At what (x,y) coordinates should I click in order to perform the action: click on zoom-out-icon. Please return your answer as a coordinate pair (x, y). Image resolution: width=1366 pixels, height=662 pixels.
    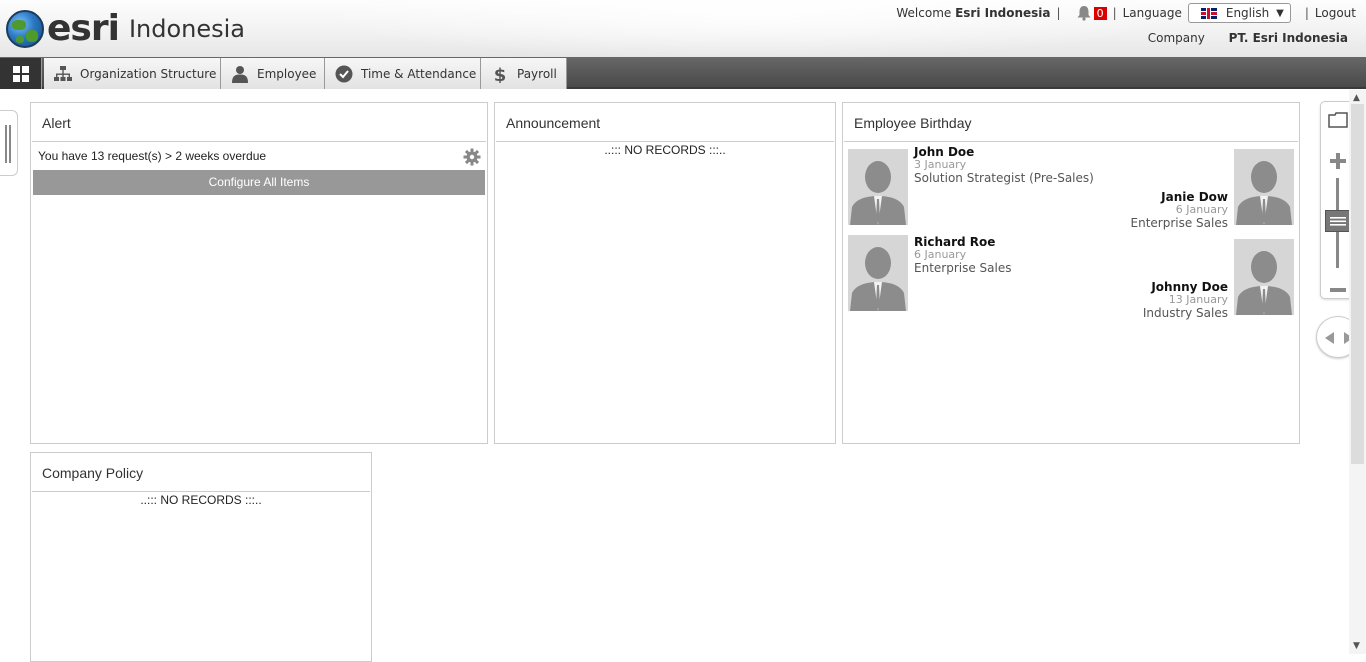
    Looking at the image, I should click on (1338, 289).